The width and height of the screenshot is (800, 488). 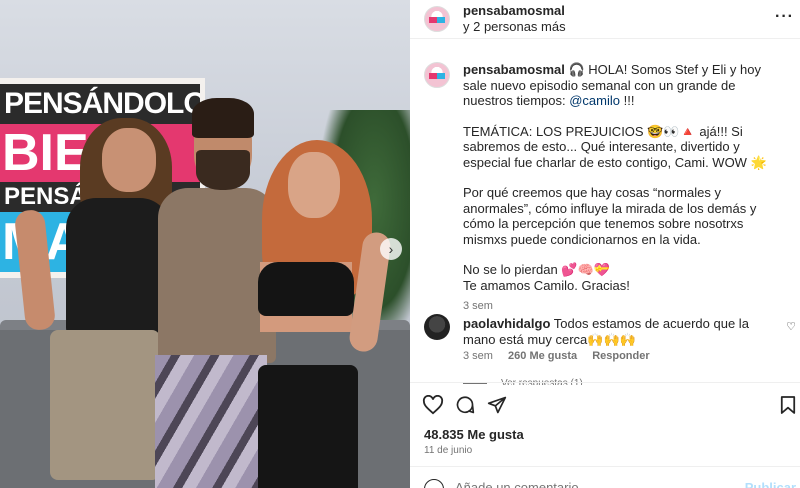 What do you see at coordinates (514, 69) in the screenshot?
I see `caption-username: pensabamosmal` at bounding box center [514, 69].